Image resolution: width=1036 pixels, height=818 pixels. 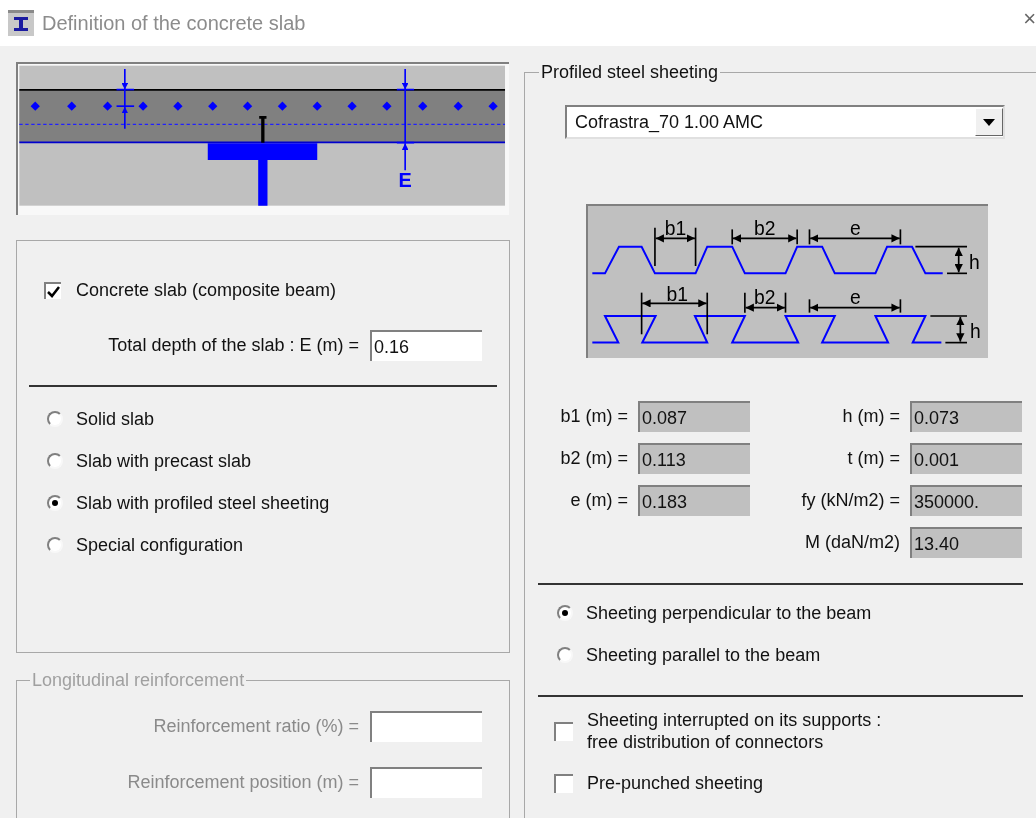 What do you see at coordinates (734, 731) in the screenshot?
I see `checkbox-label: Sheeting interrupted on its supports : free distribution of connectors` at bounding box center [734, 731].